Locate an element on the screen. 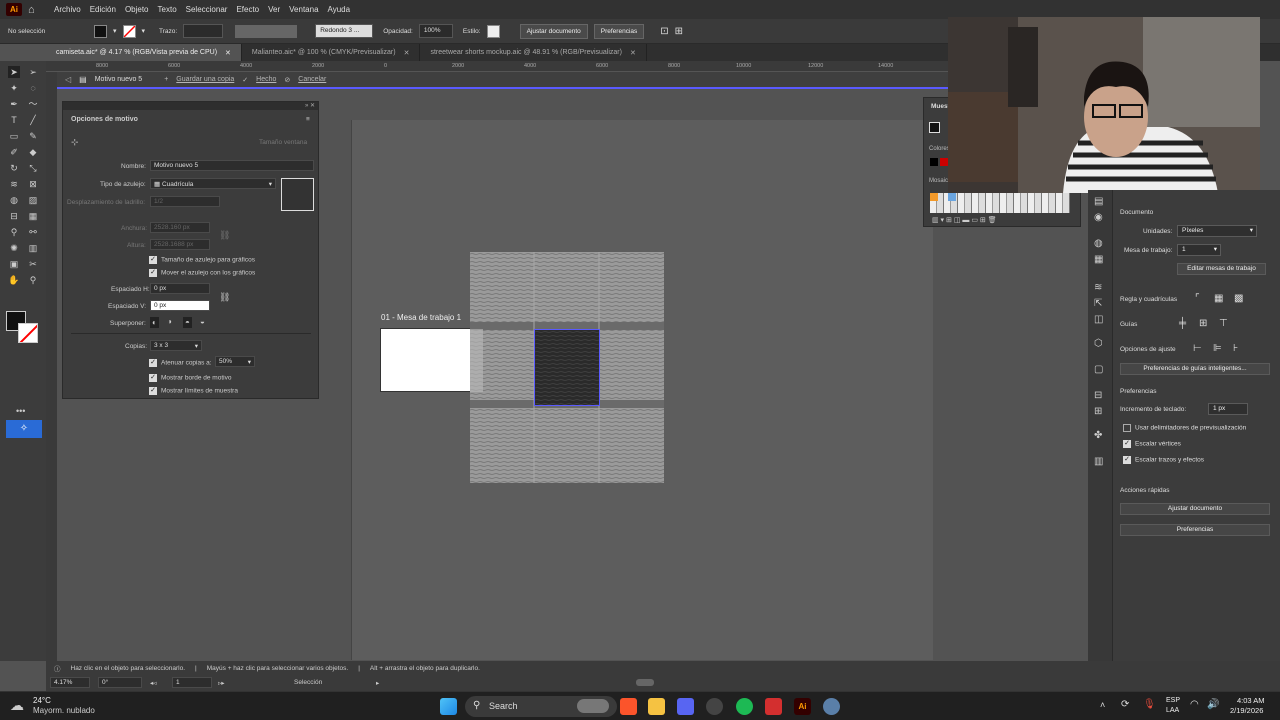  settings-icon is located at coordinates (831, 706).